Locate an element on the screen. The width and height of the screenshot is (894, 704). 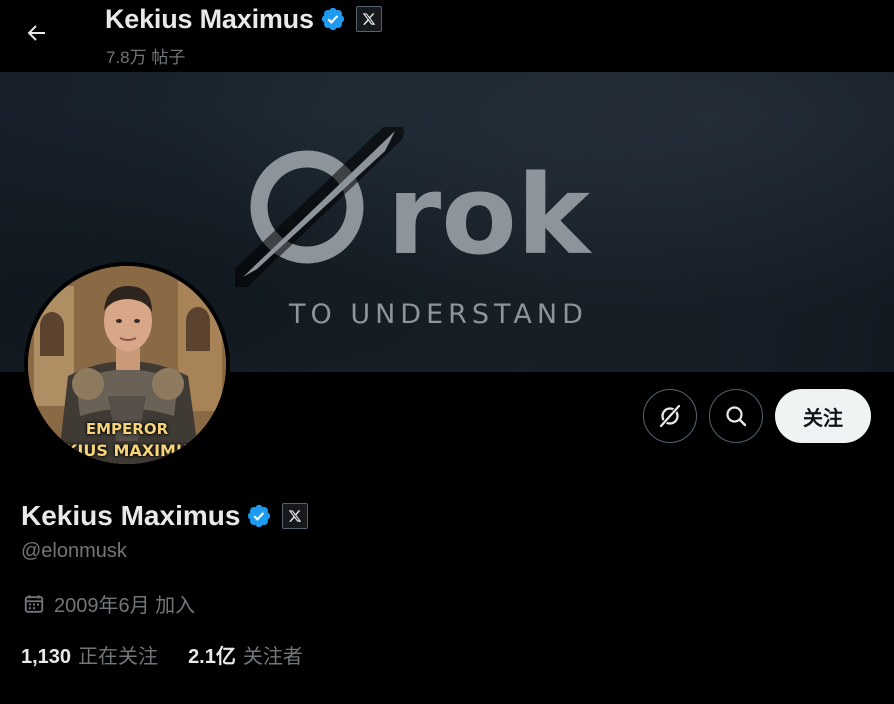
posts-count: 7.8万 帖子 is located at coordinates (146, 57).